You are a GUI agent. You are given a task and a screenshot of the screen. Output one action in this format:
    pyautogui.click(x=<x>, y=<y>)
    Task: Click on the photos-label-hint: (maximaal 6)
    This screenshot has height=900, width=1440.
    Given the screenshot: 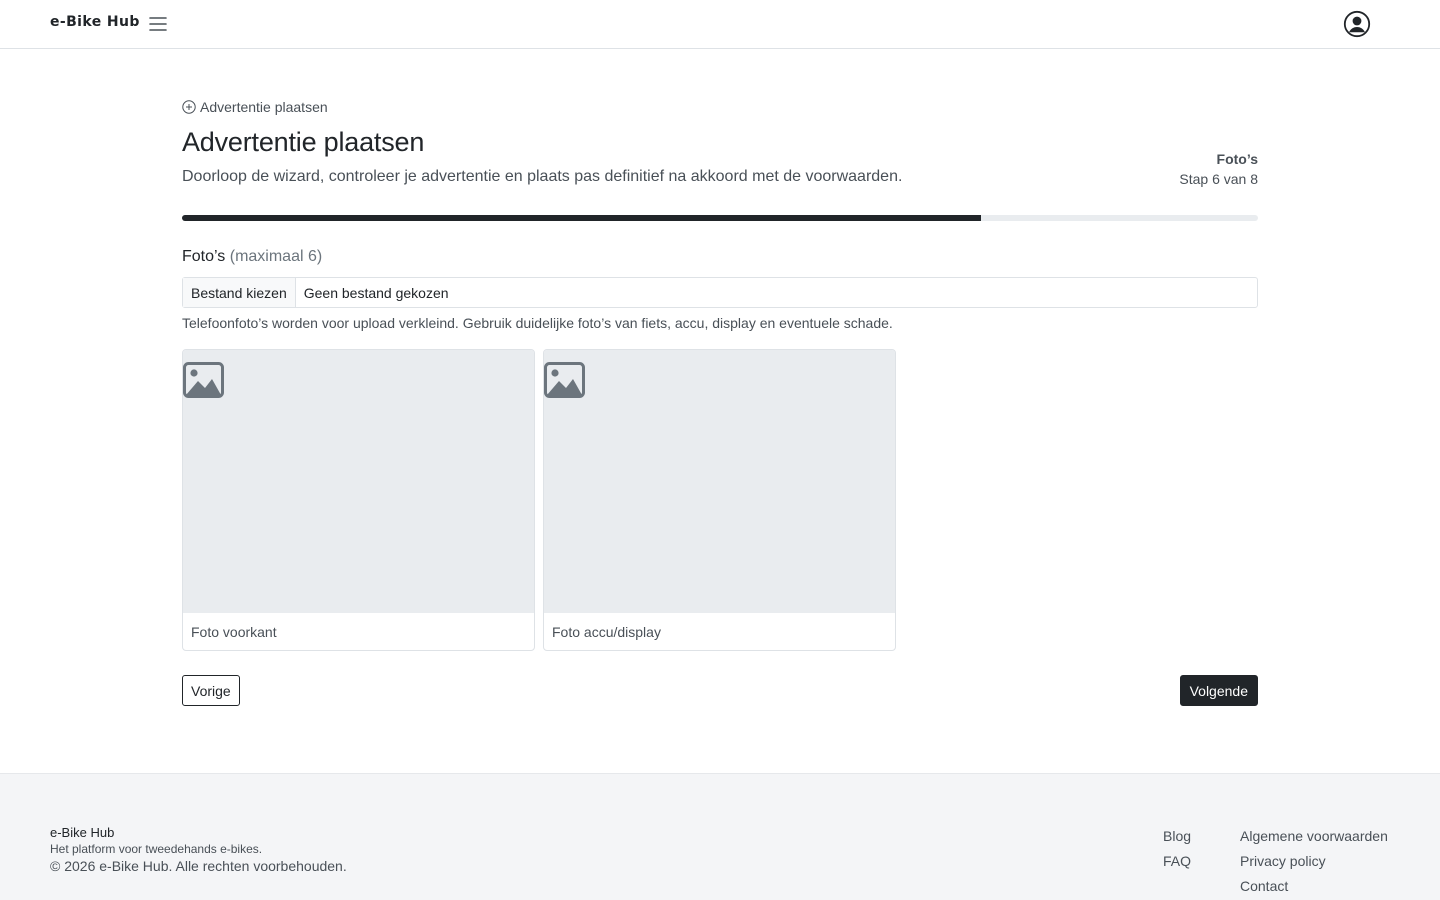 What is the action you would take?
    pyautogui.click(x=276, y=256)
    